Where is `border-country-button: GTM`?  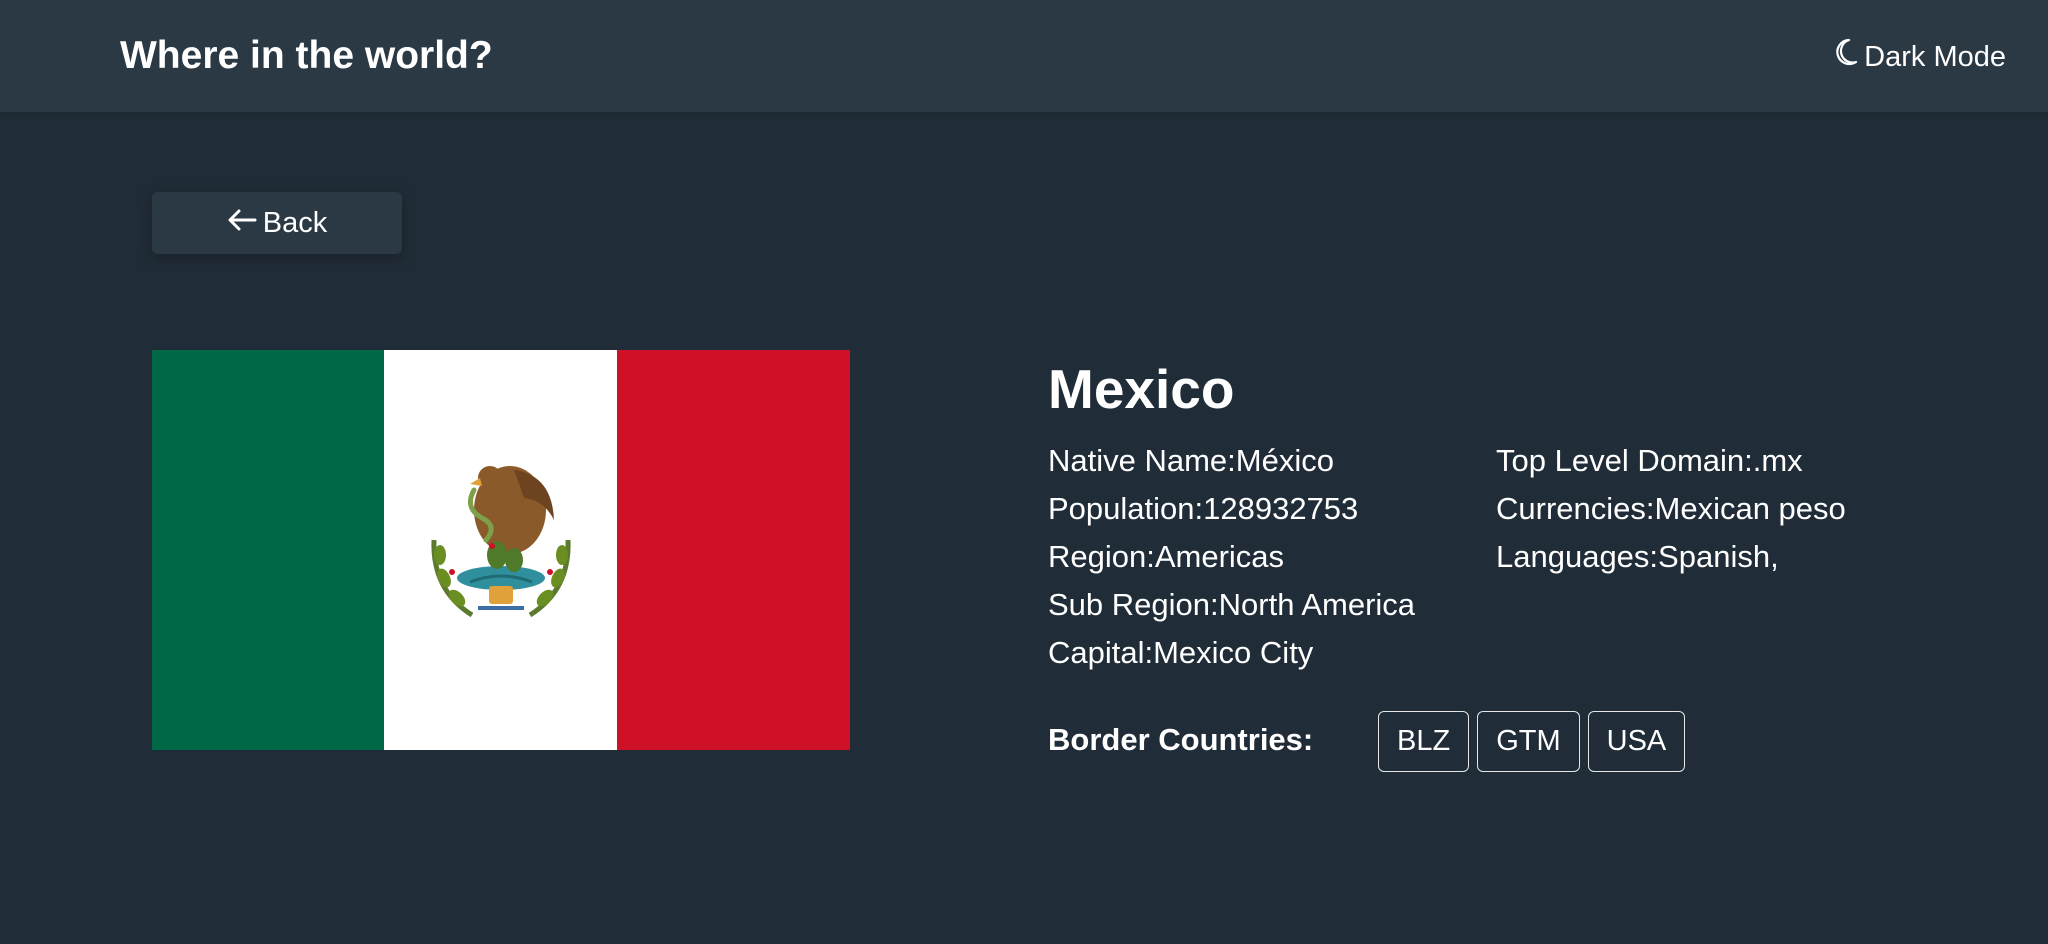
border-country-button: GTM is located at coordinates (1528, 741).